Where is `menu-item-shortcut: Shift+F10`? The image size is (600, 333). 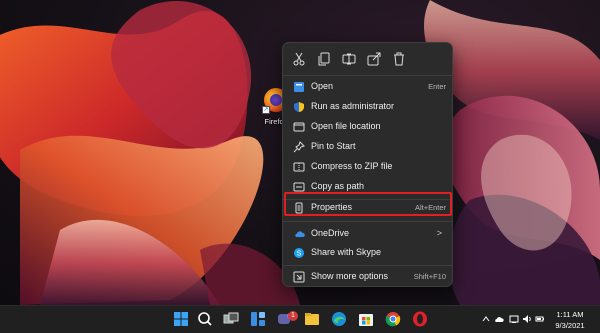 menu-item-shortcut: Shift+F10 is located at coordinates (429, 276).